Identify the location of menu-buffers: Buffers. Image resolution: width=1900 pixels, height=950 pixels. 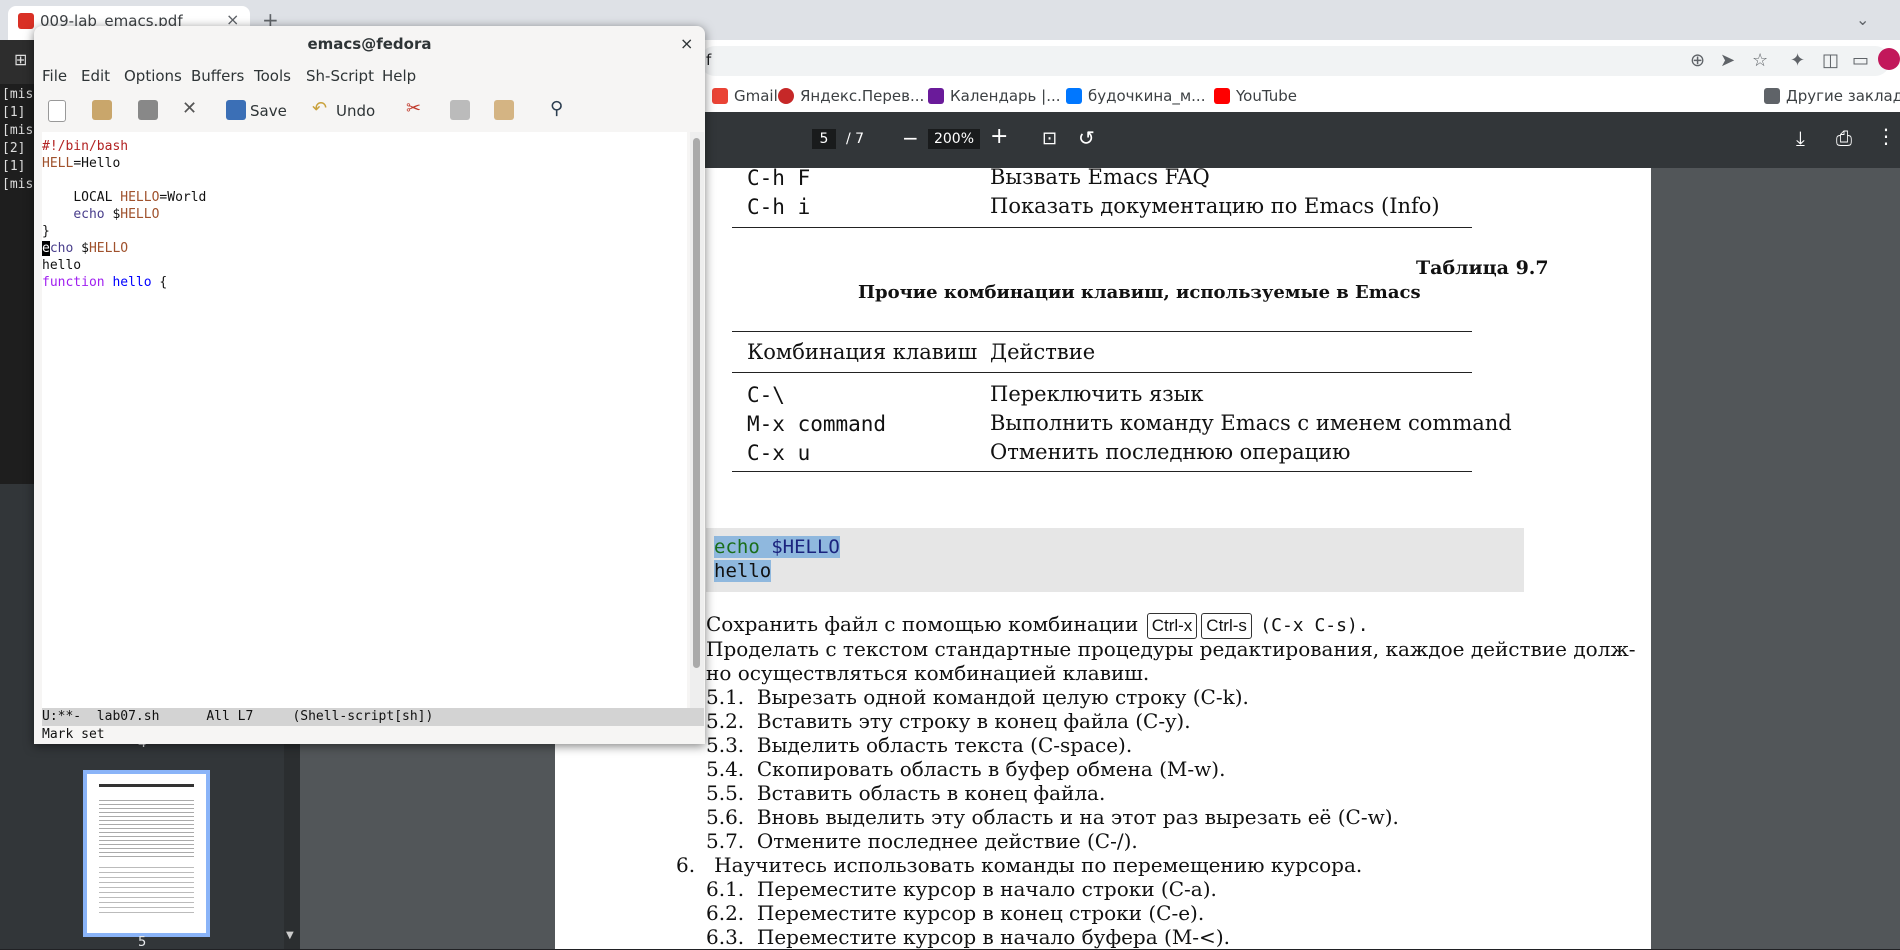
(217, 76).